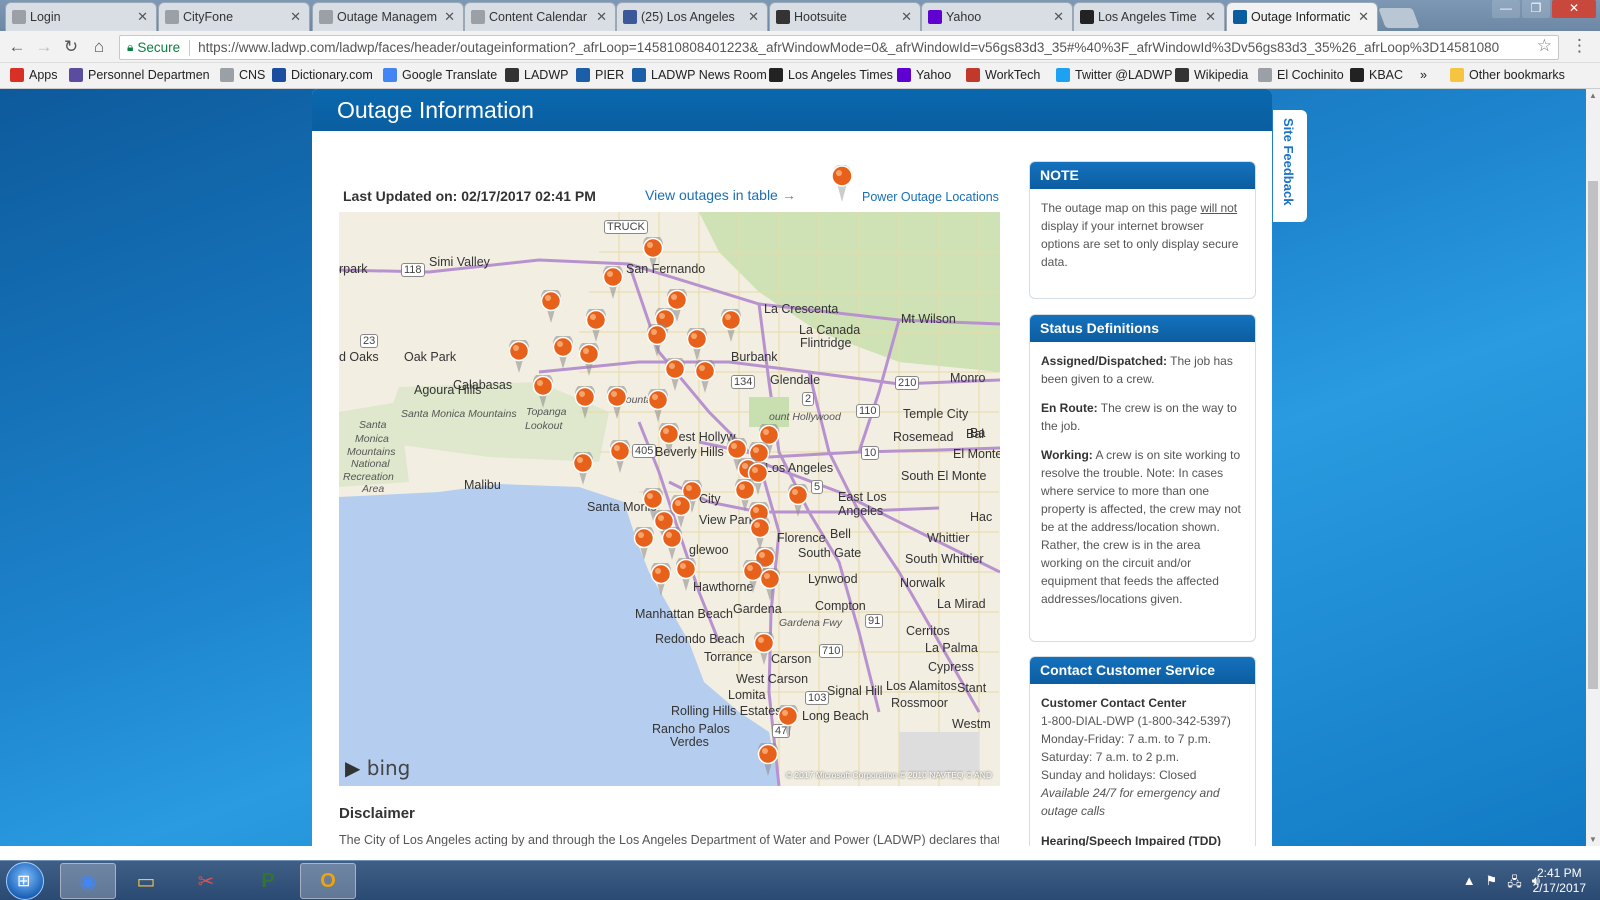 Image resolution: width=1600 pixels, height=900 pixels. Describe the element at coordinates (440, 75) in the screenshot. I see `bookmark-item: Google Translate` at that location.